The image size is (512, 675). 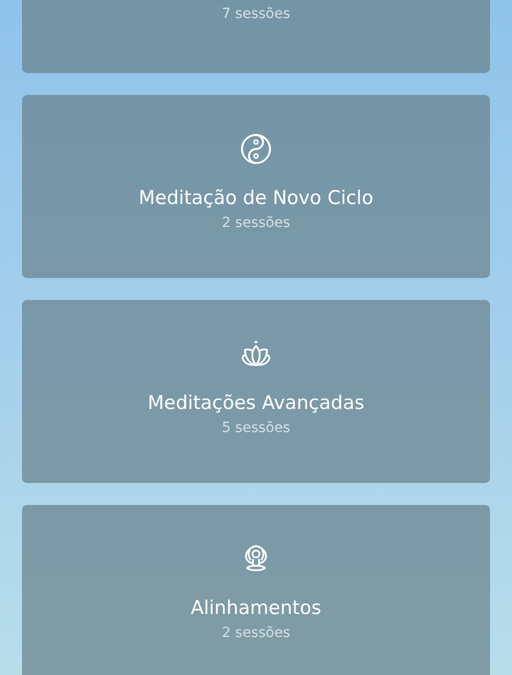 What do you see at coordinates (256, 14) in the screenshot?
I see `session-count: 7 sessões` at bounding box center [256, 14].